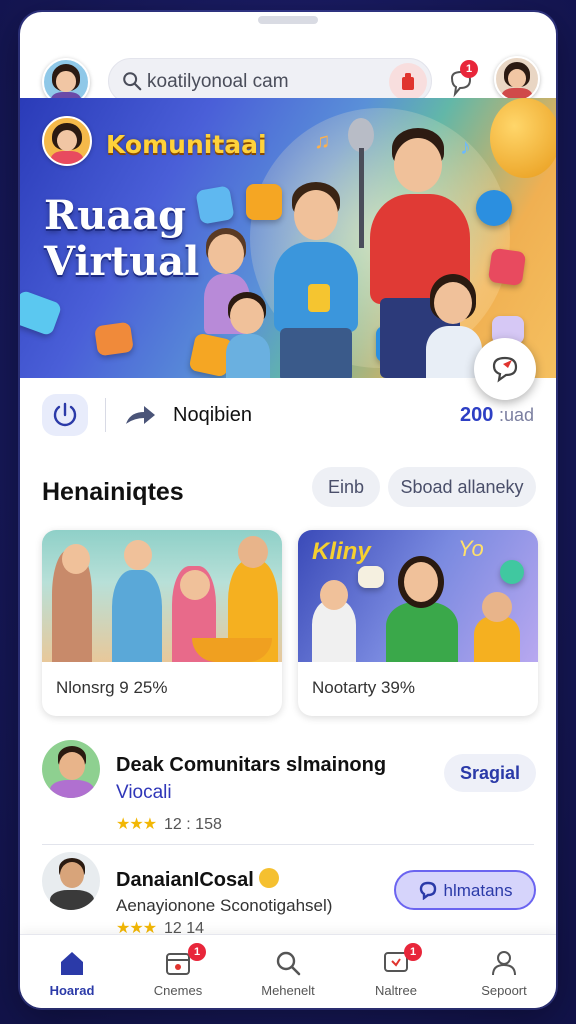 The width and height of the screenshot is (576, 1024). What do you see at coordinates (418, 596) in the screenshot?
I see `card-image: Kliny Yo` at bounding box center [418, 596].